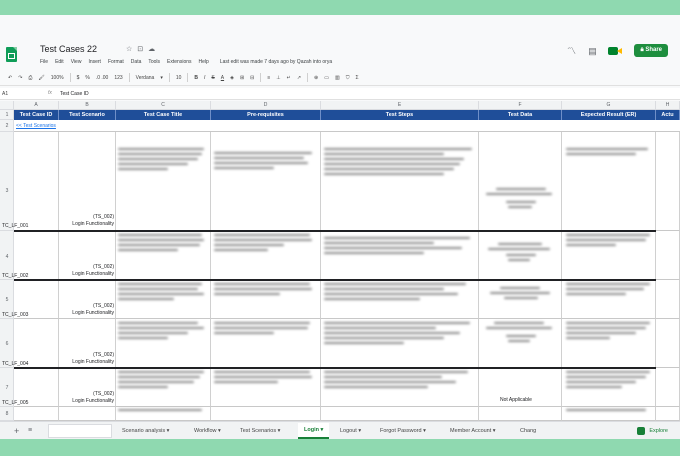 This screenshot has height=456, width=680. What do you see at coordinates (520, 115) in the screenshot?
I see `header-test-data: Test Data` at bounding box center [520, 115].